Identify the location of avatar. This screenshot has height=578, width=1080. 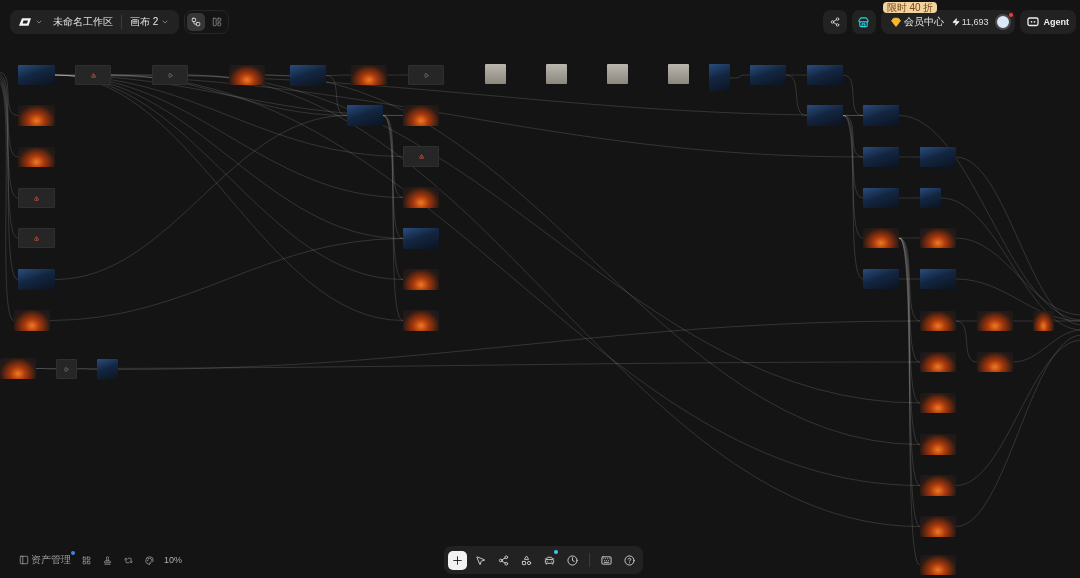
(1002, 22).